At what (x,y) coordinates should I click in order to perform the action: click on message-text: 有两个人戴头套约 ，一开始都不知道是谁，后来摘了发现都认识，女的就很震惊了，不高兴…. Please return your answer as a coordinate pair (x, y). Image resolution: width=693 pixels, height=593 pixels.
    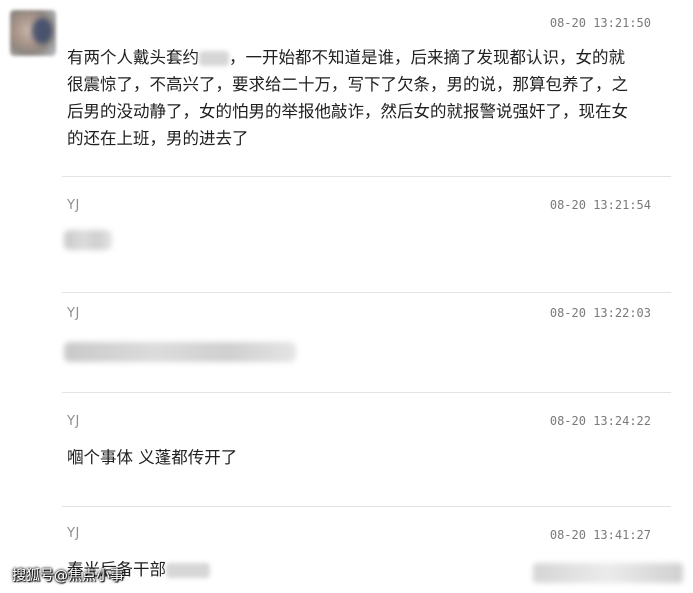
    Looking at the image, I should click on (349, 98).